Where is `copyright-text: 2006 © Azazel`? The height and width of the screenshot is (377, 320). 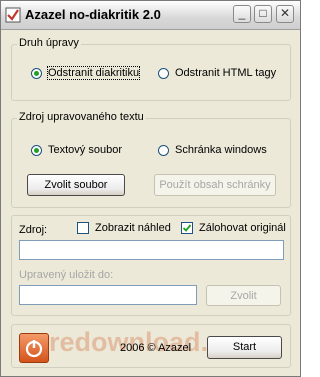 copyright-text: 2006 © Azazel is located at coordinates (156, 348).